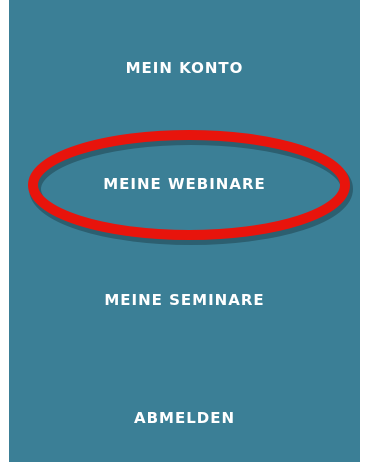 Image resolution: width=369 pixels, height=462 pixels. I want to click on menu-item-meine-webinare: MEINE WEBINARE, so click(184, 184).